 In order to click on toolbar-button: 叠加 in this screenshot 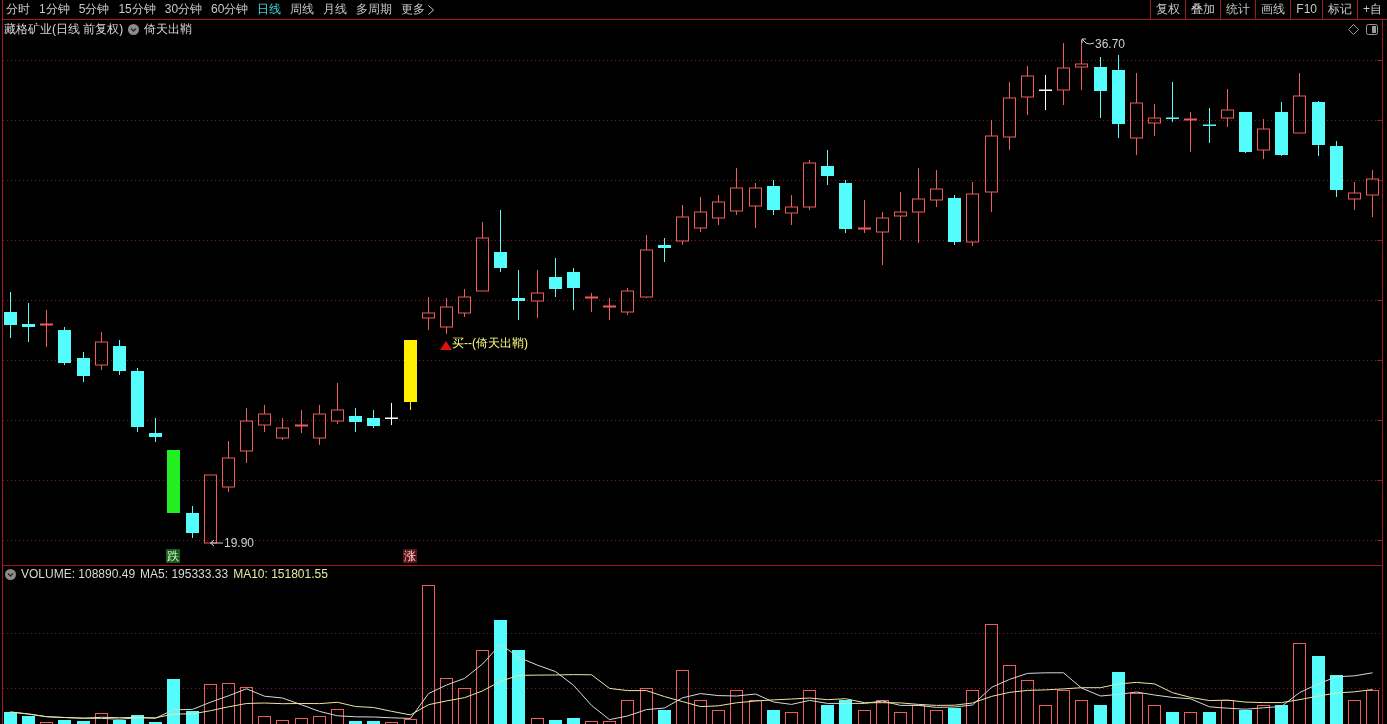, I will do `click(1203, 9)`.